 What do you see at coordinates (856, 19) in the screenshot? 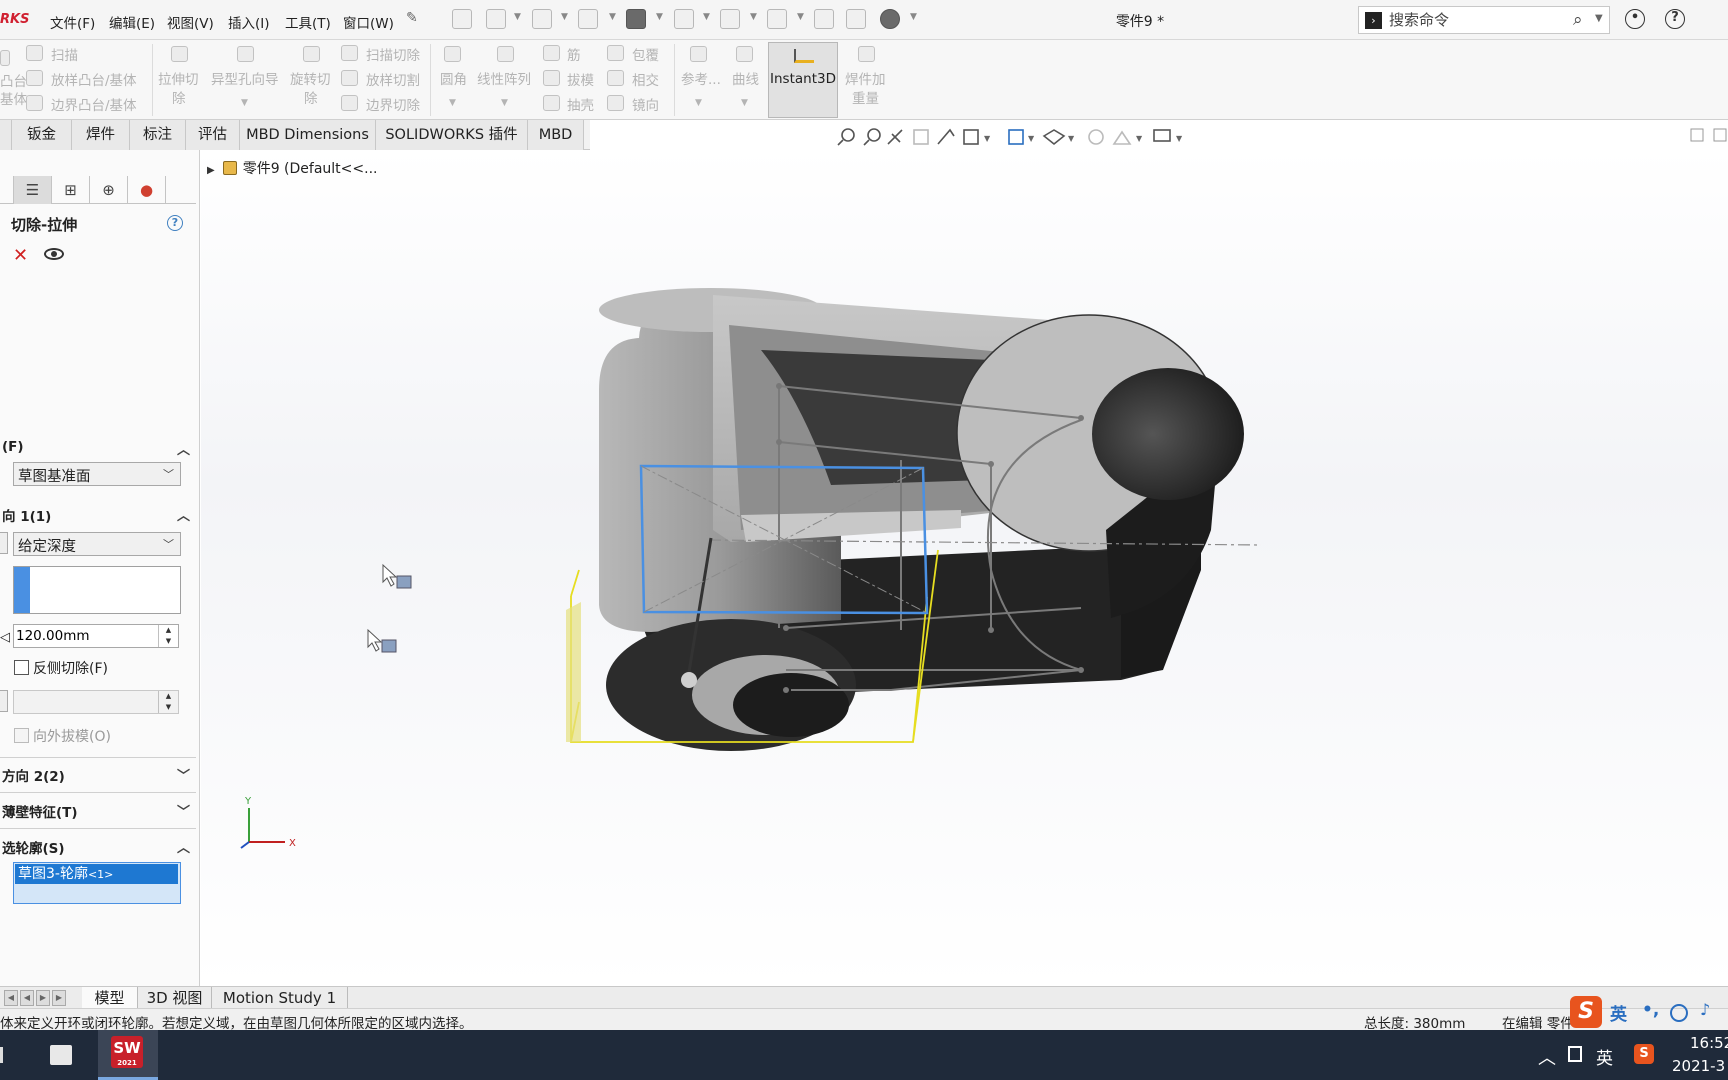
I see `file-properties-icon` at bounding box center [856, 19].